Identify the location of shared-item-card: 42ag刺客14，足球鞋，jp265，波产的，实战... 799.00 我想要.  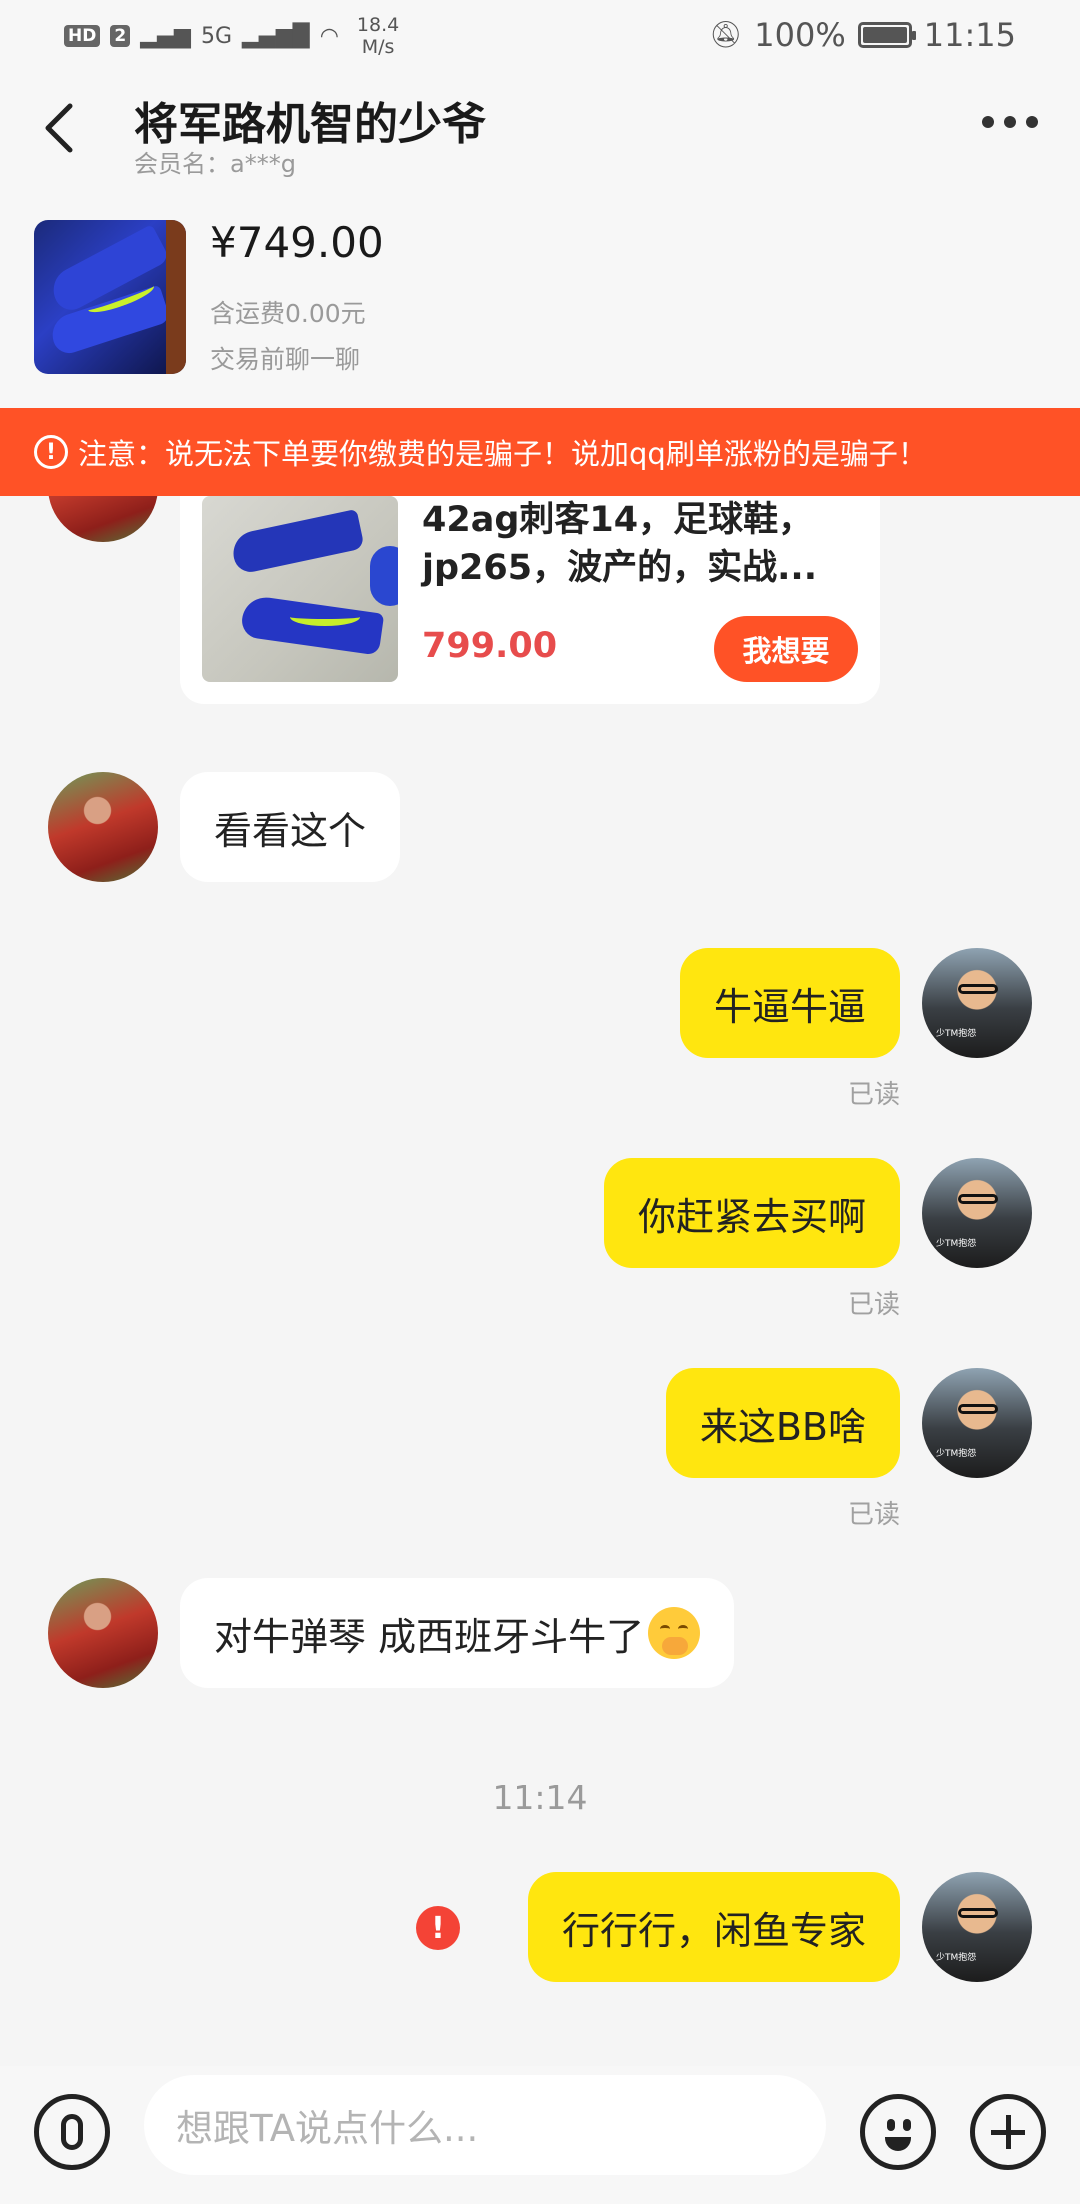
(530, 600).